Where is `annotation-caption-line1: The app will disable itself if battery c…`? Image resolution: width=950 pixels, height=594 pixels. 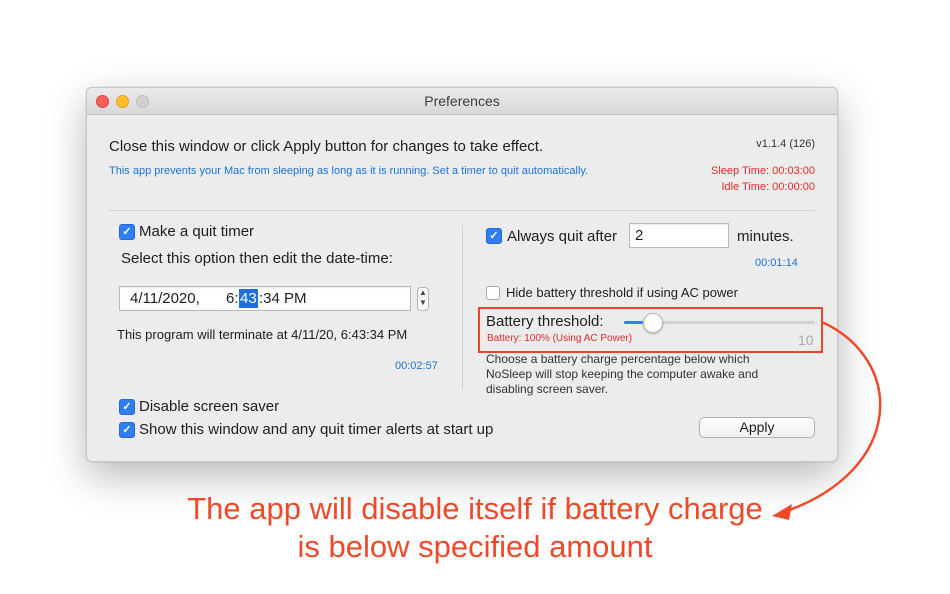
annotation-caption-line1: The app will disable itself if battery c… is located at coordinates (475, 508).